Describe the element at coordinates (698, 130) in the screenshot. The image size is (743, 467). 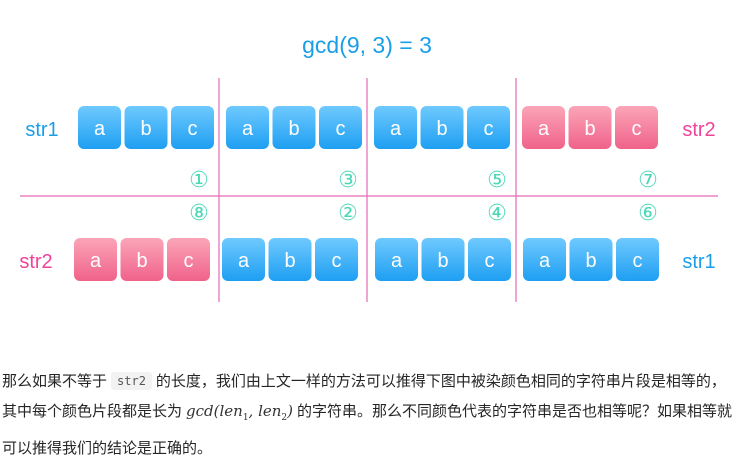
I see `row-top-right-label: str2` at that location.